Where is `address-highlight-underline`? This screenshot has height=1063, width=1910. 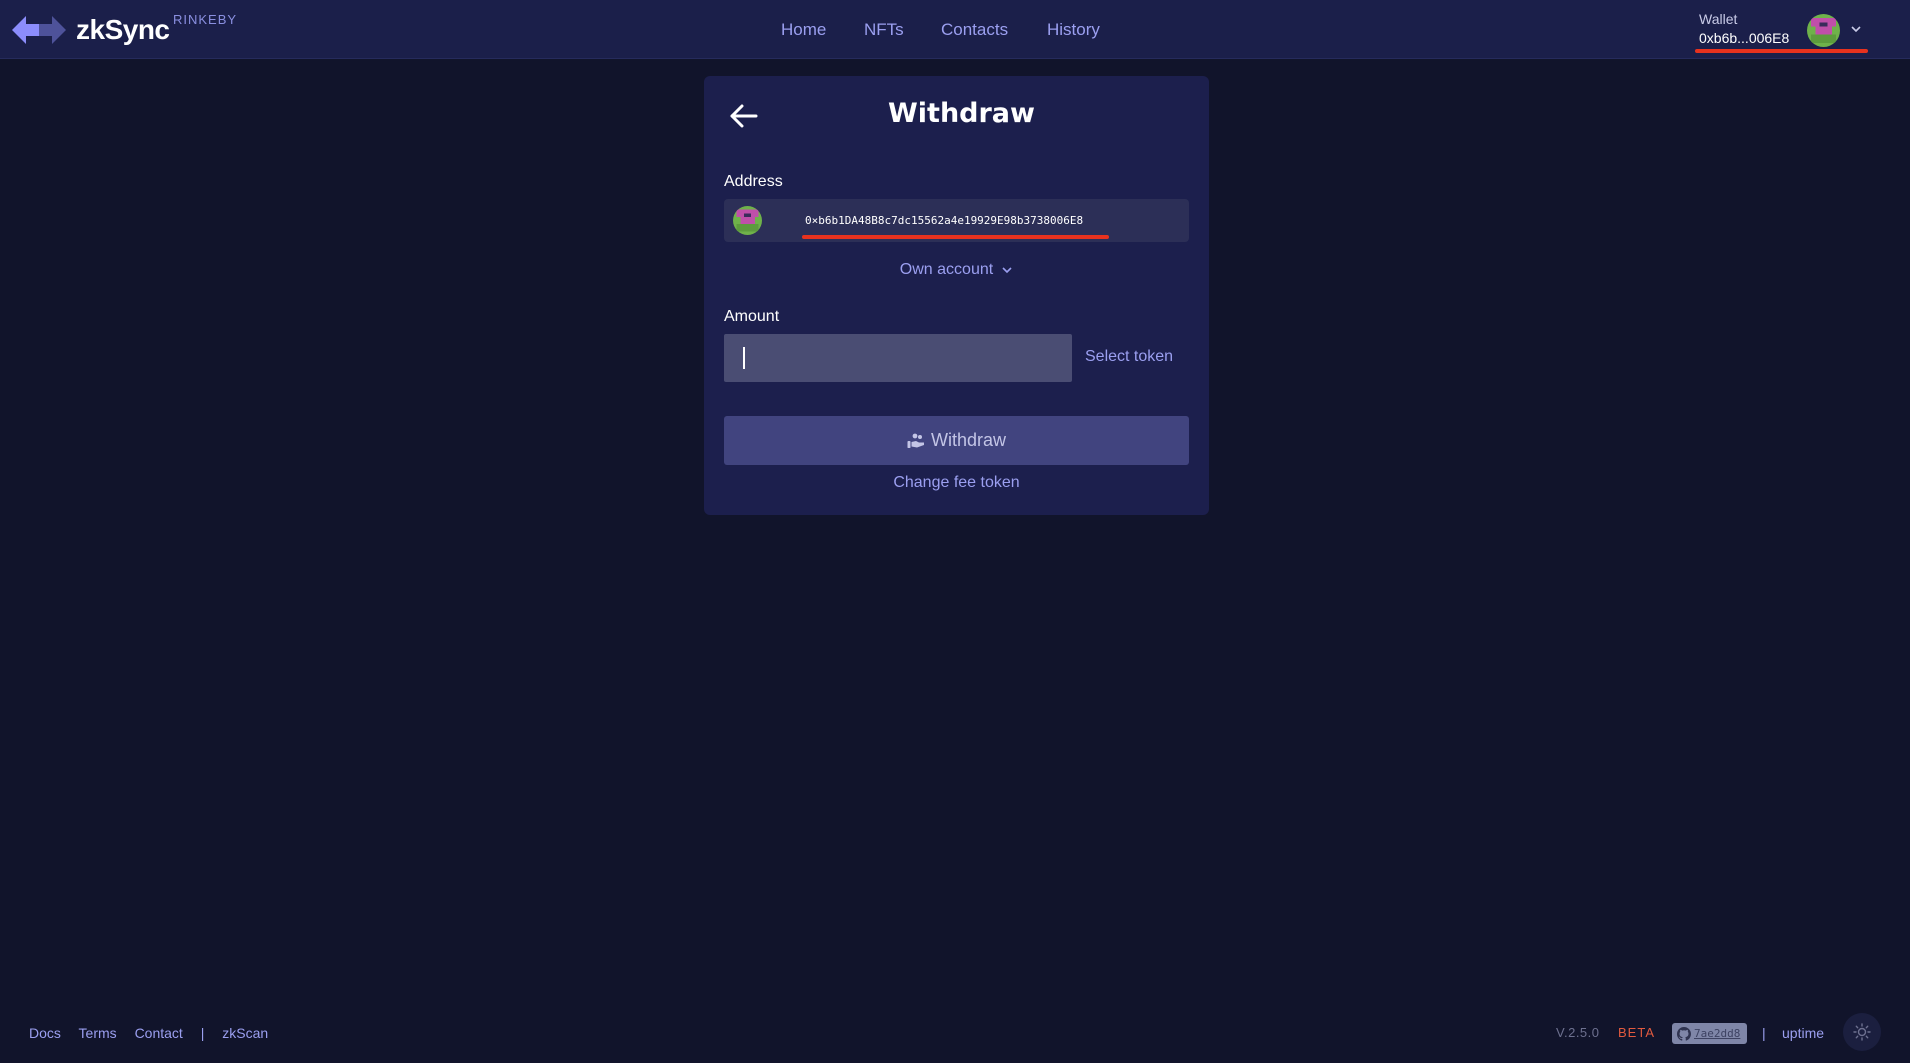 address-highlight-underline is located at coordinates (955, 237).